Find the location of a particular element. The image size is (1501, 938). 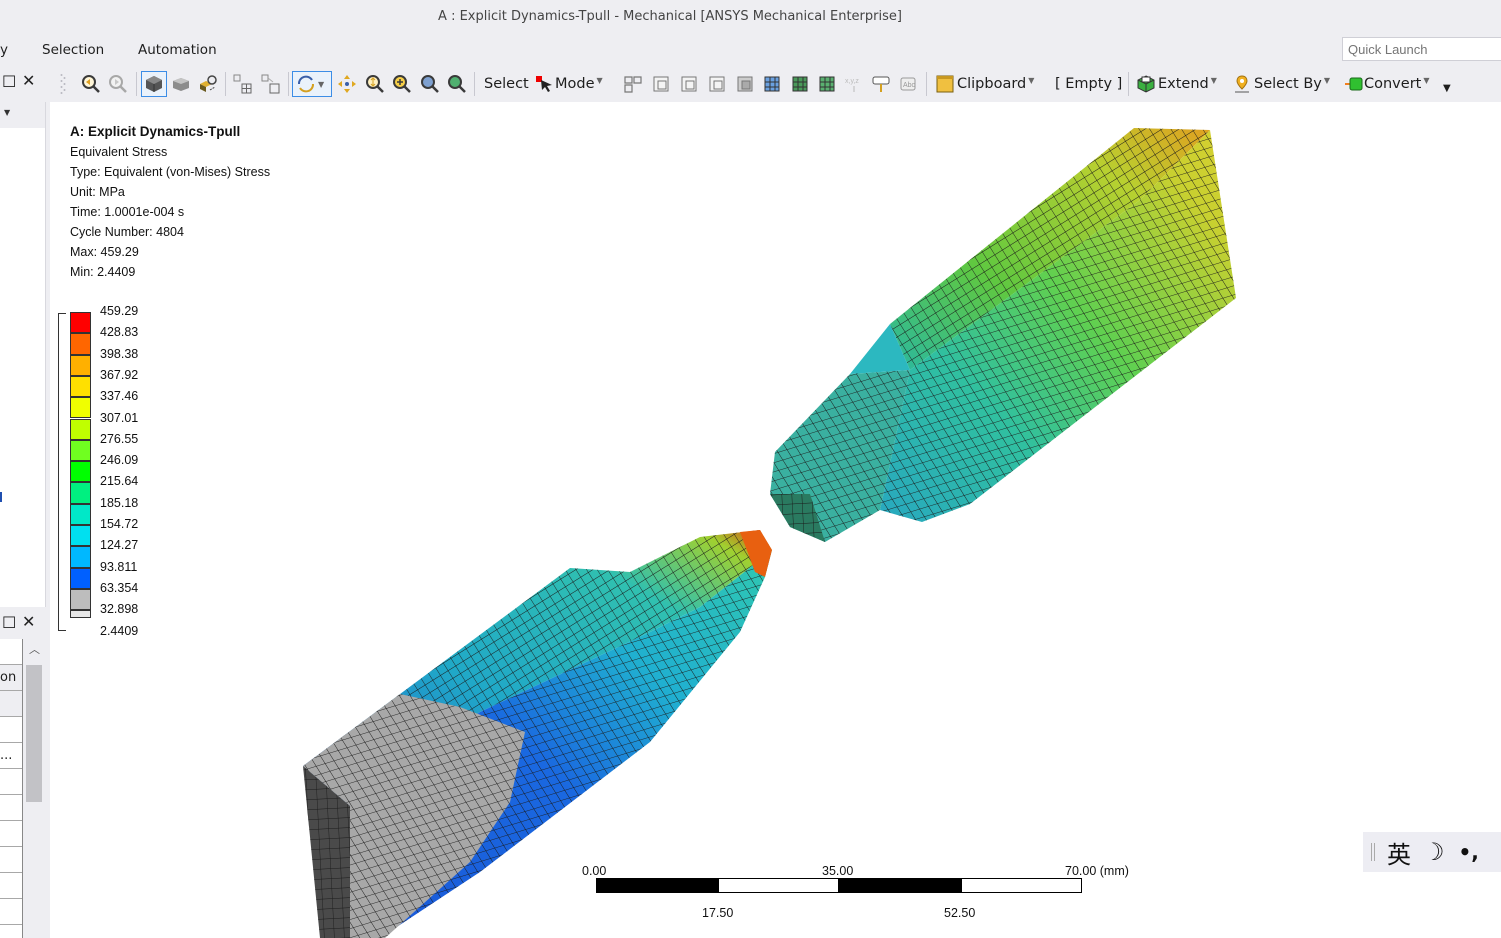

extend-icon is located at coordinates (1146, 84).